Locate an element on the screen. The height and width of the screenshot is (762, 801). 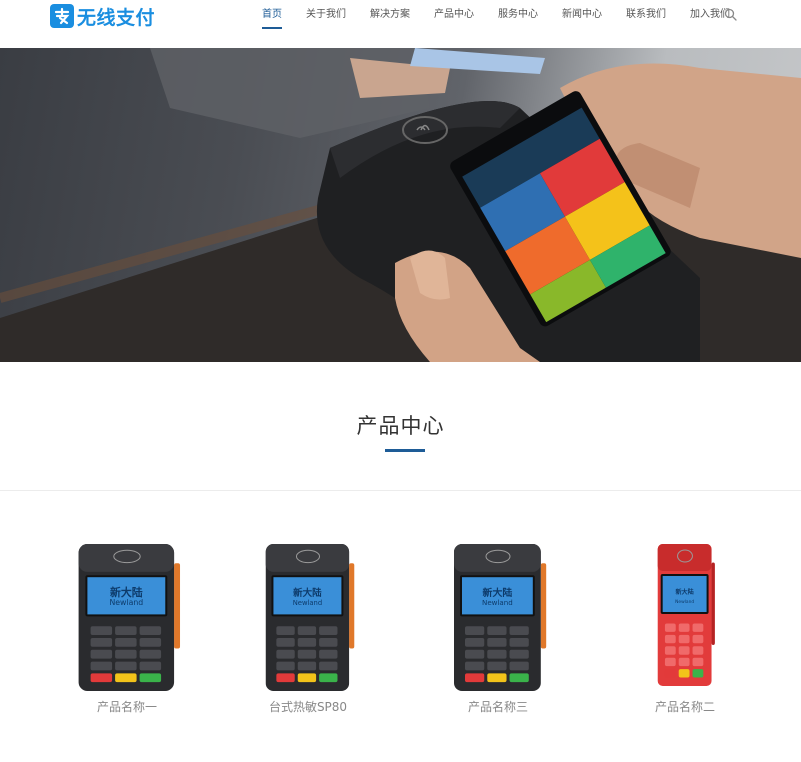
nav-home: 首页 is located at coordinates (272, 15).